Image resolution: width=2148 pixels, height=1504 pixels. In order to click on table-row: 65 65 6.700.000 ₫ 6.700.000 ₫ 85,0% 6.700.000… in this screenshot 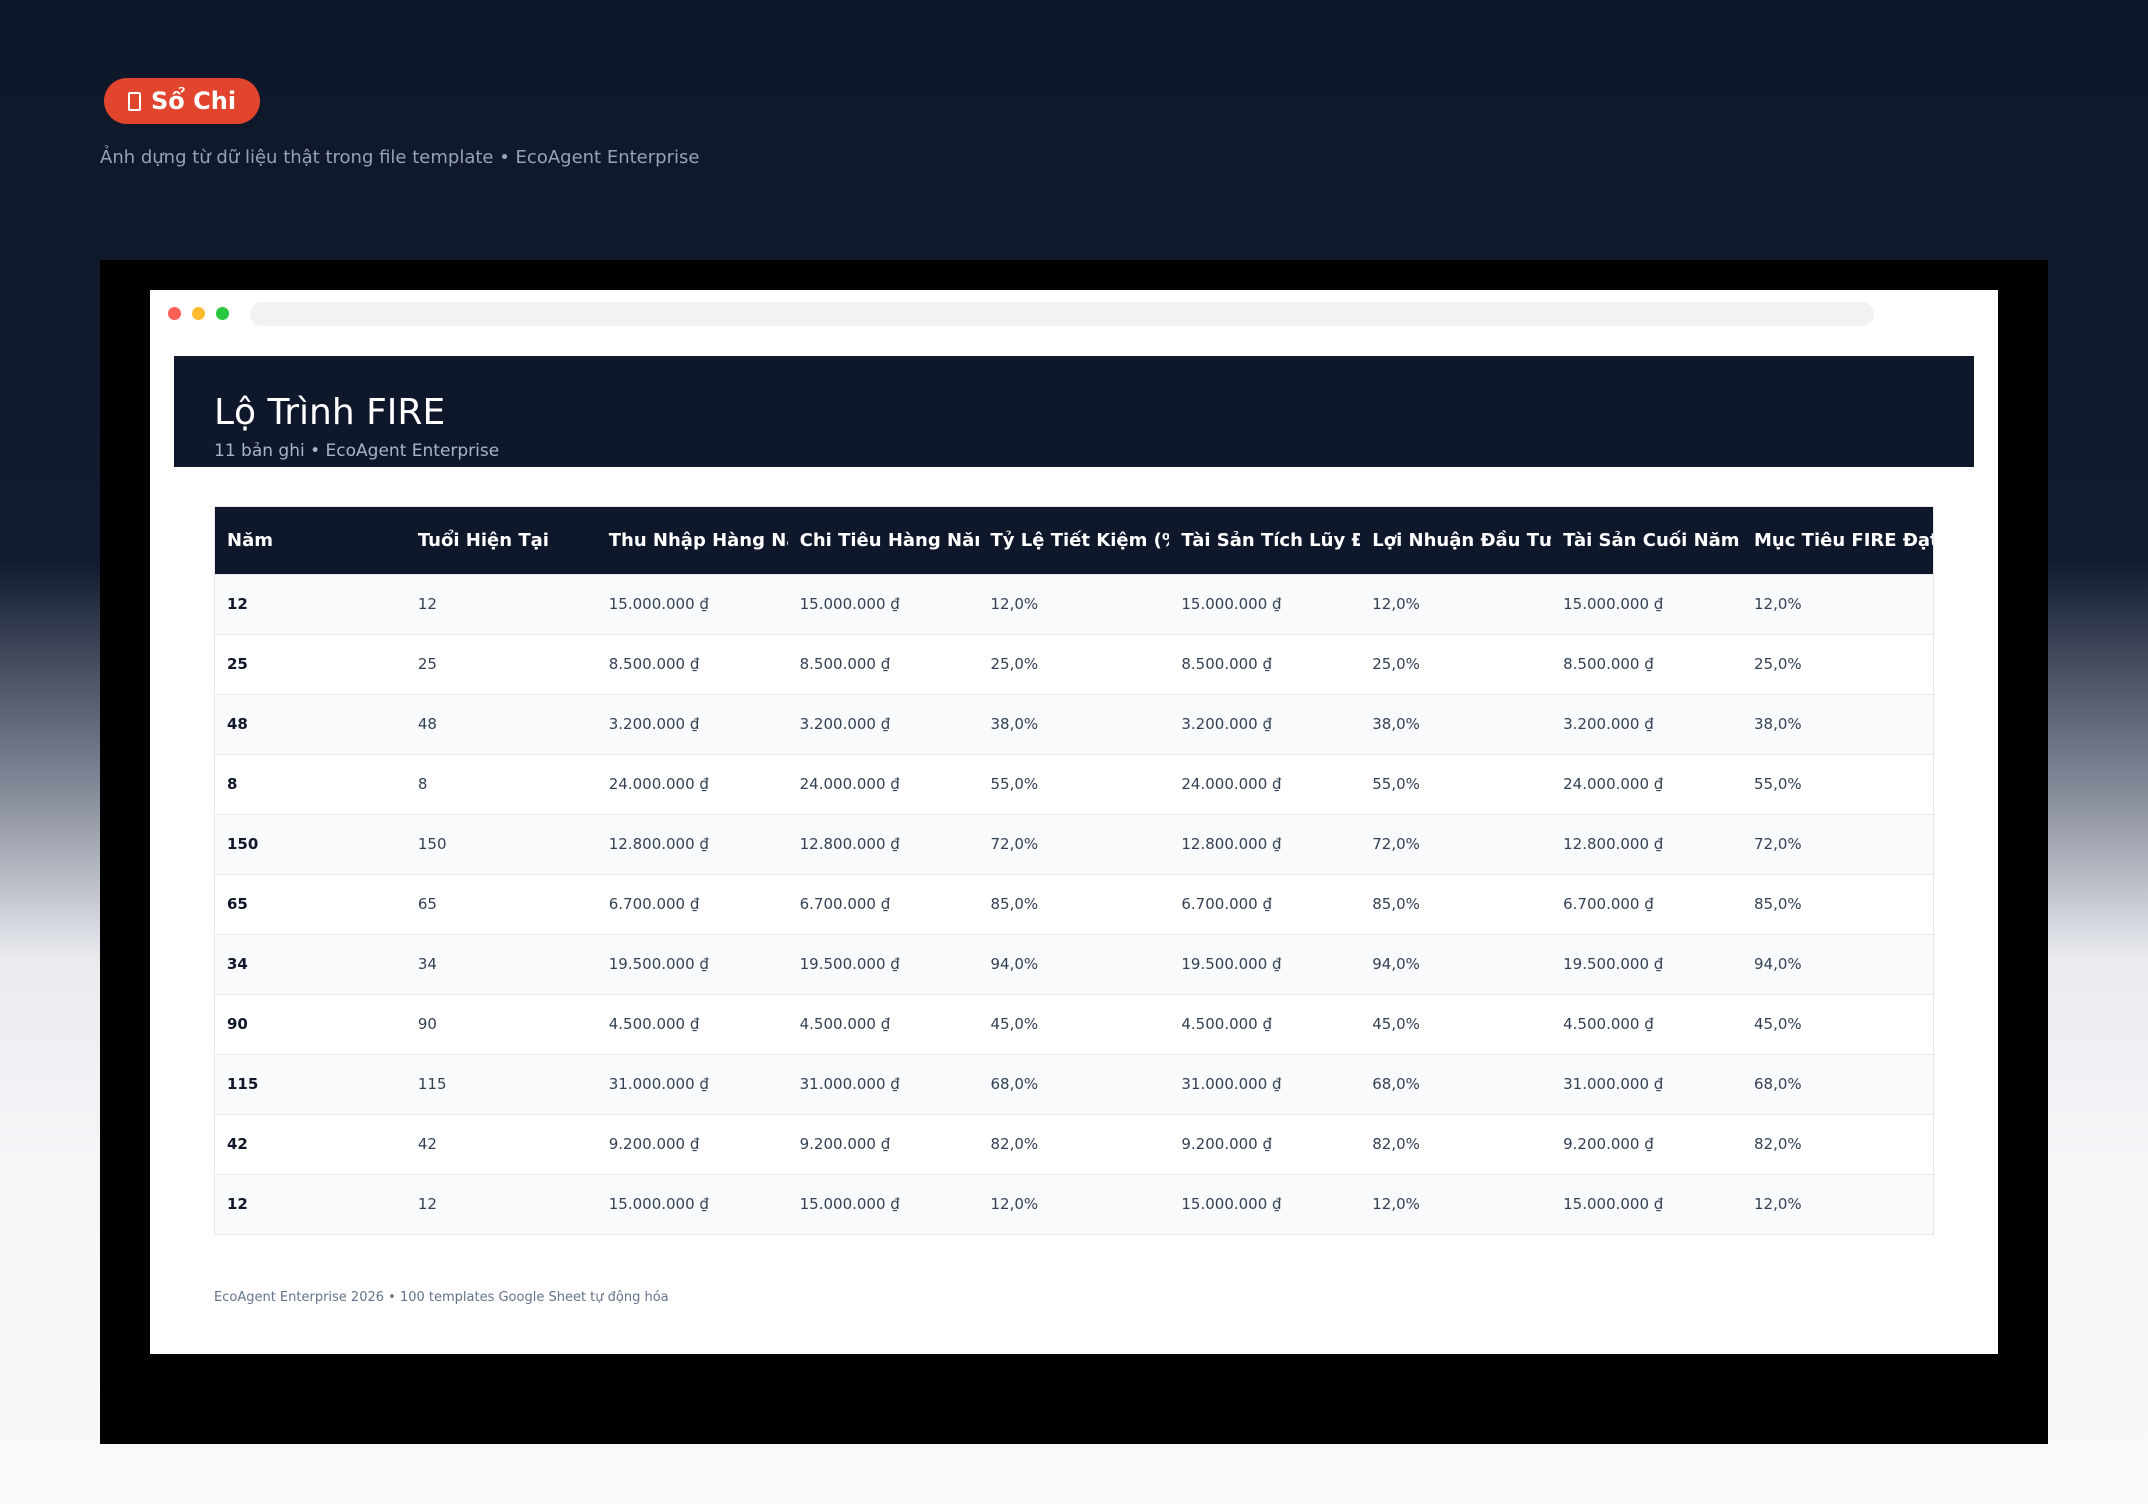, I will do `click(1074, 904)`.